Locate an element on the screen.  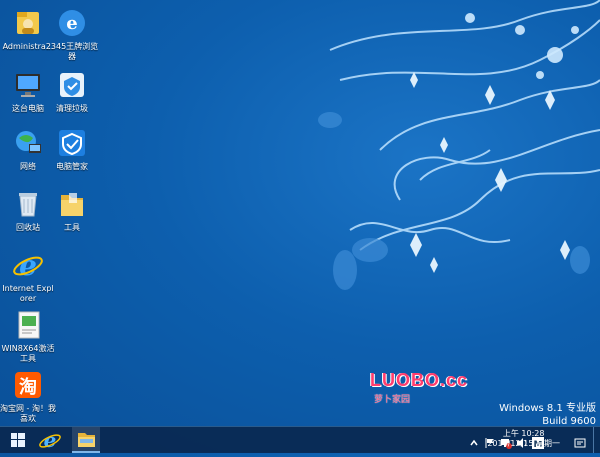
pc-manager-icon is located at coordinates (72, 143).